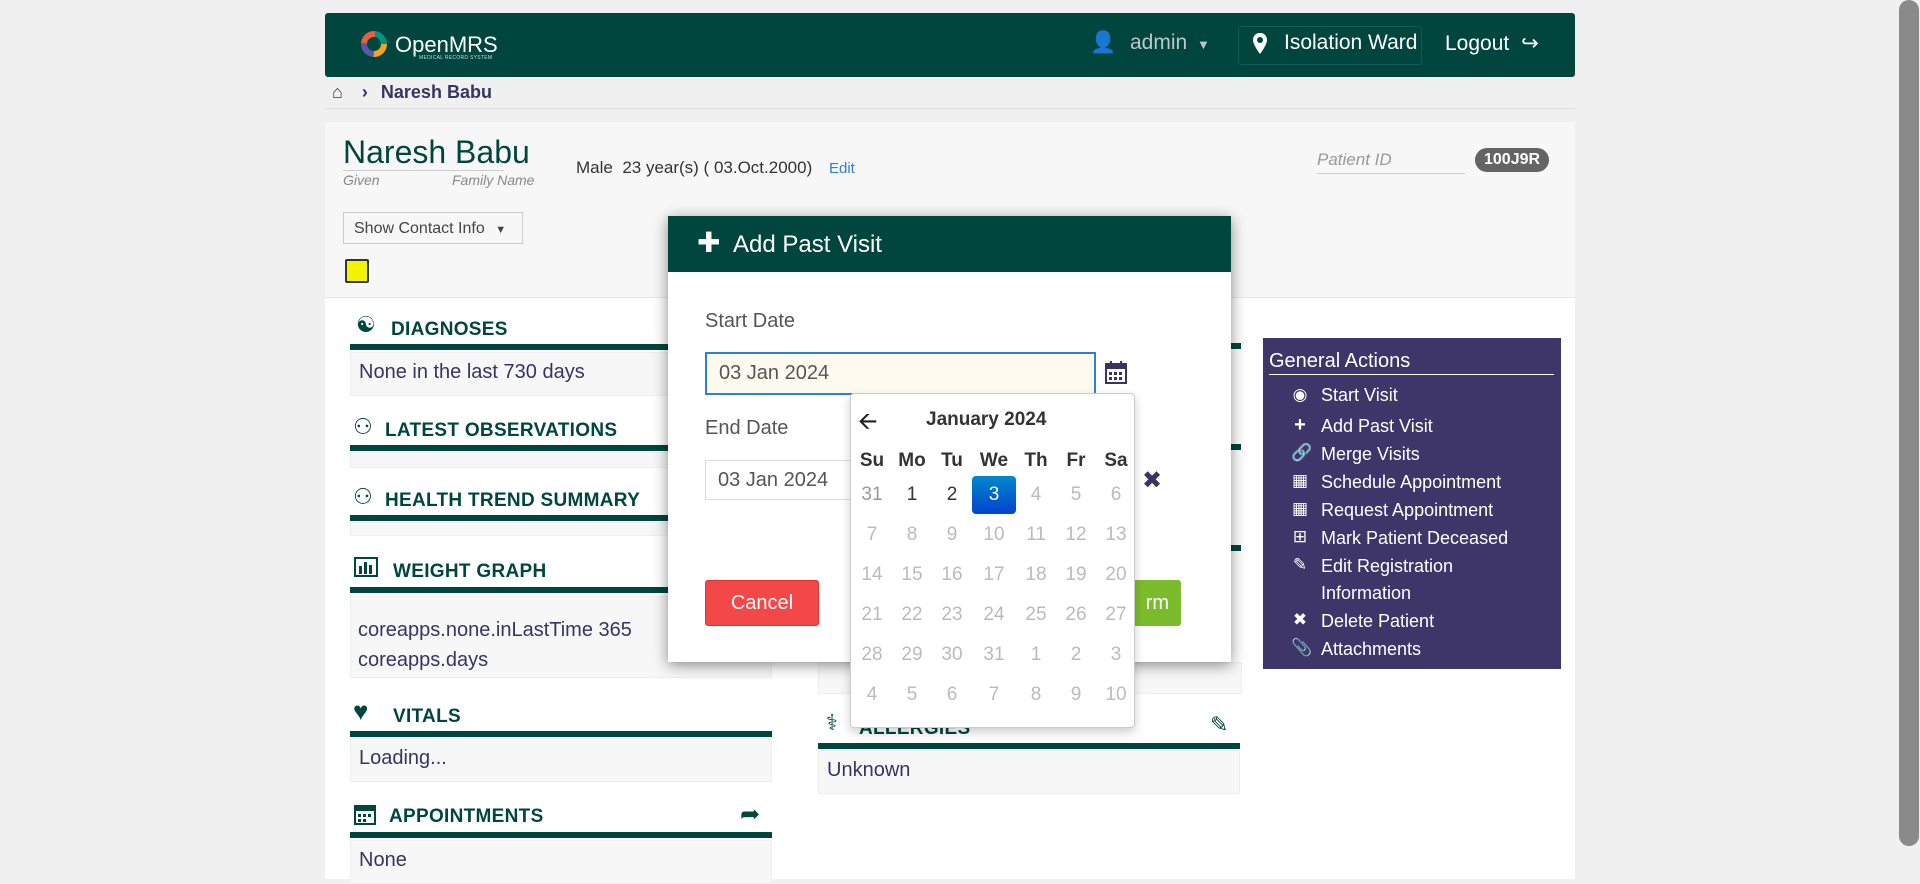  Describe the element at coordinates (1512, 160) in the screenshot. I see `patient-id-badge: 100J9R` at that location.